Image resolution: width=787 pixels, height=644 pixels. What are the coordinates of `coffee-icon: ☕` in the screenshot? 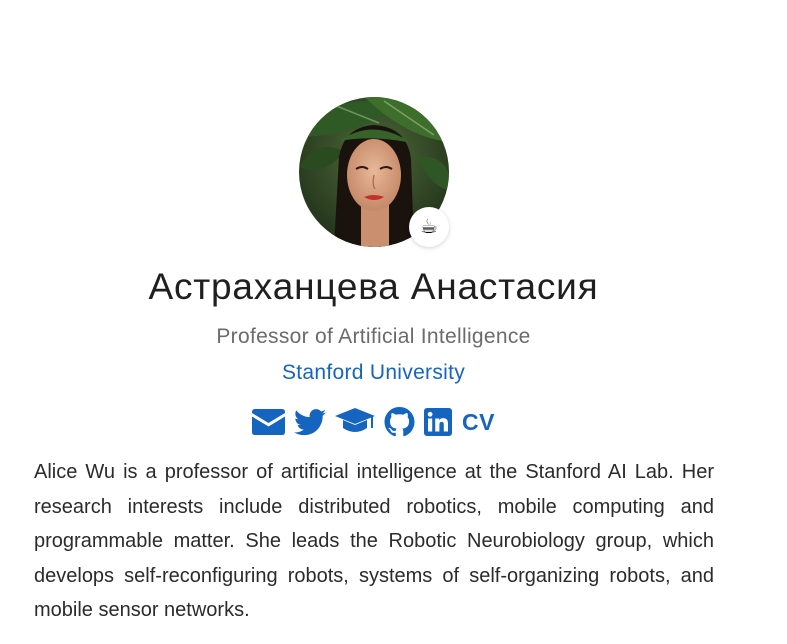 It's located at (429, 227).